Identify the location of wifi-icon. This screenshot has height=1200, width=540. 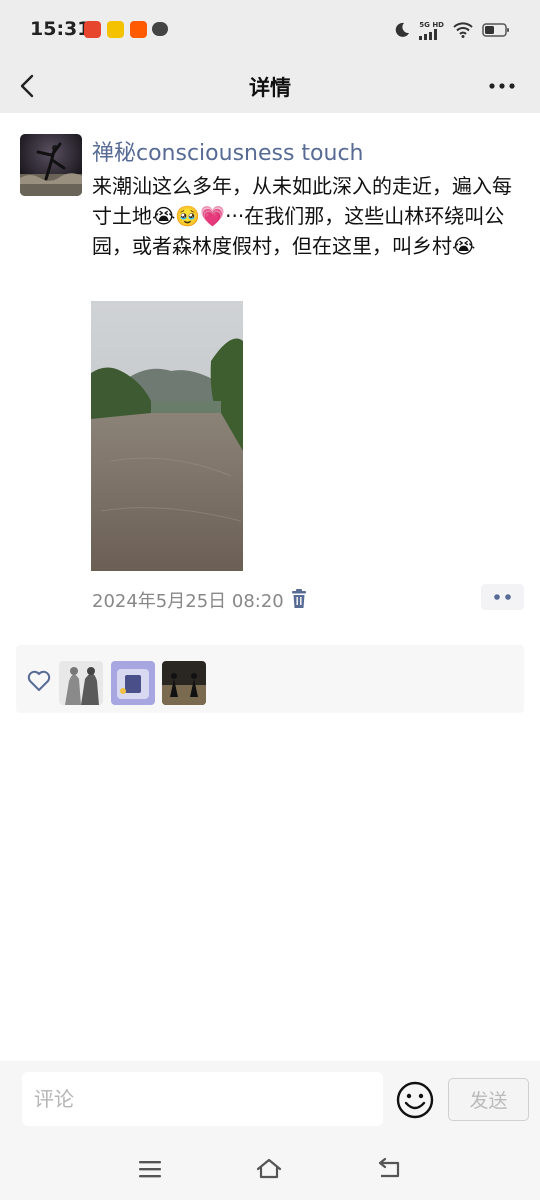
(463, 30).